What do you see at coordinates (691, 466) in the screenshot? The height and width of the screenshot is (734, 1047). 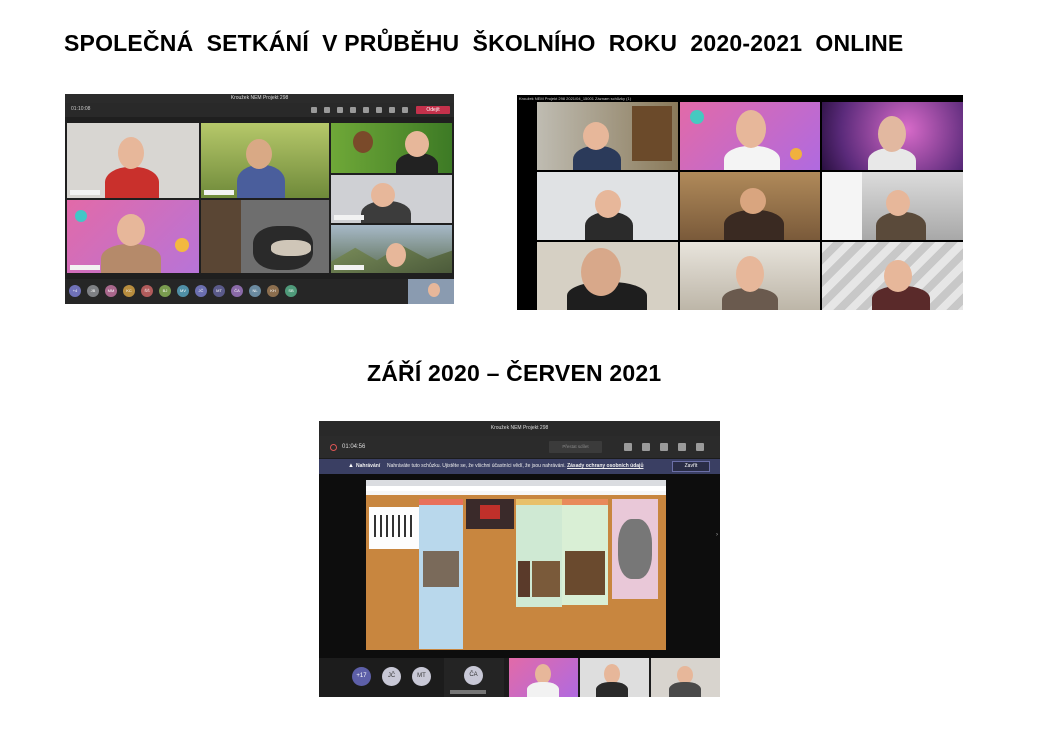 I see `close-notice-button: Zavřít` at bounding box center [691, 466].